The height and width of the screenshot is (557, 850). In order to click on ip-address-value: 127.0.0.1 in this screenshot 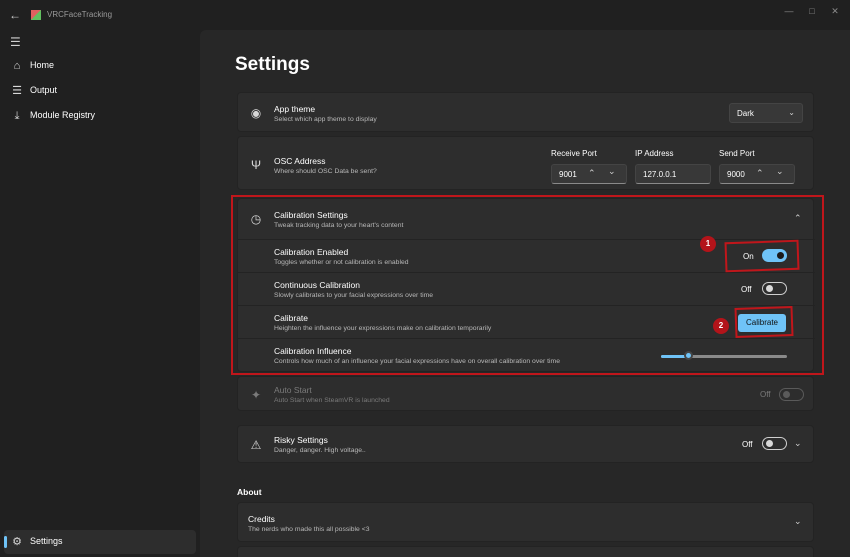, I will do `click(660, 174)`.